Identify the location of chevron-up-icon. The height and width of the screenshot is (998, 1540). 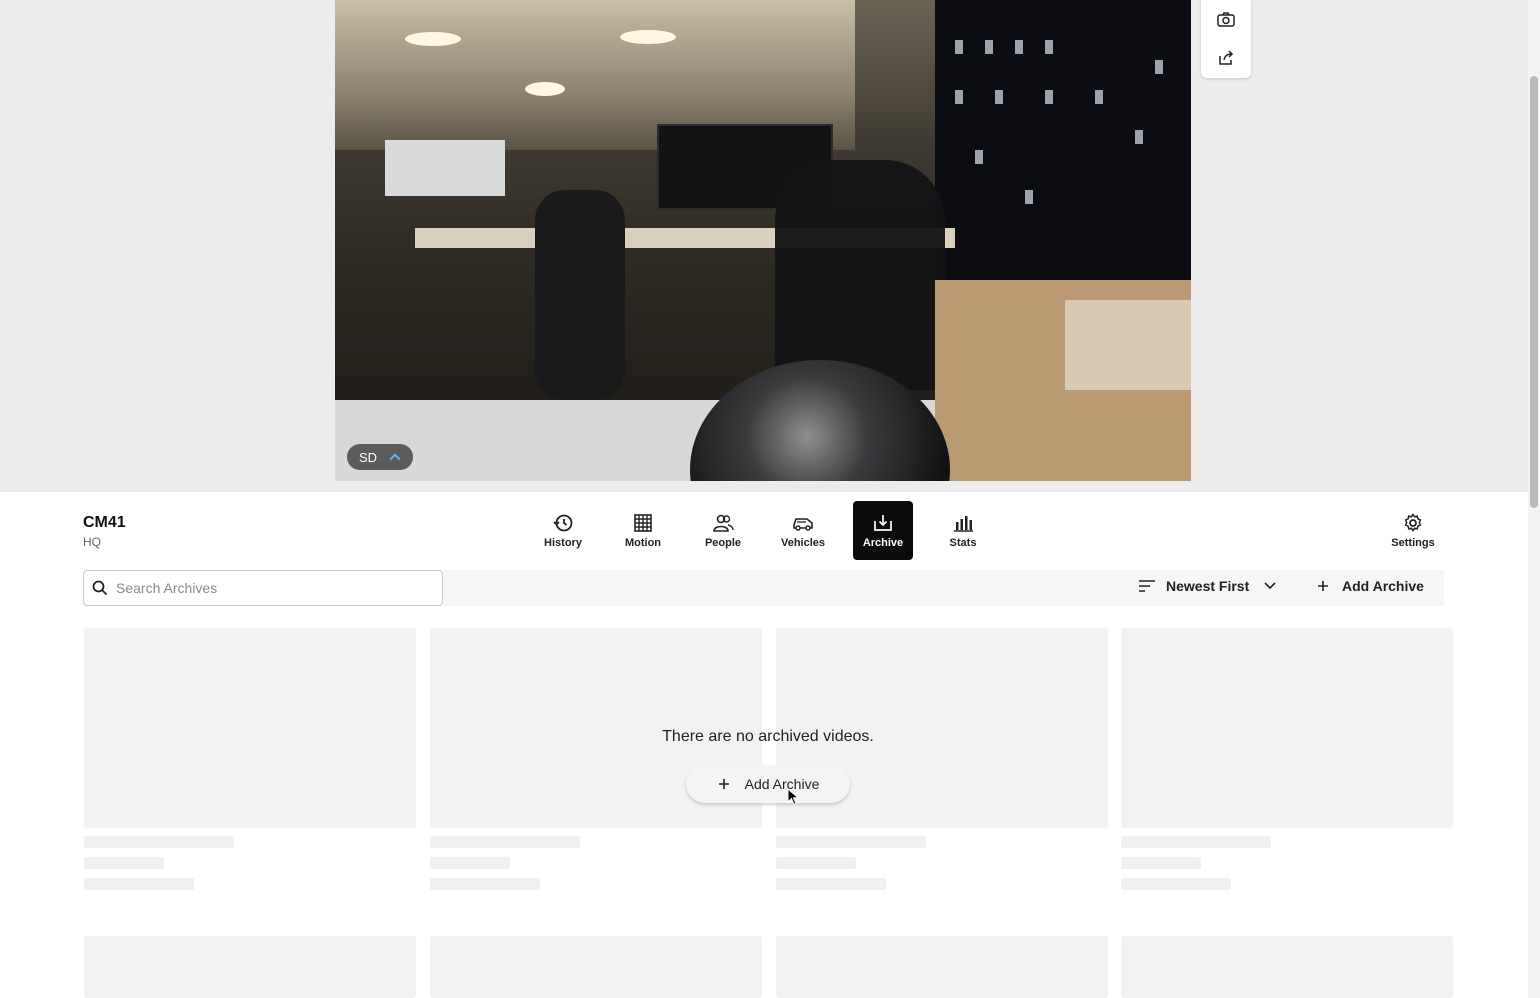
(395, 459).